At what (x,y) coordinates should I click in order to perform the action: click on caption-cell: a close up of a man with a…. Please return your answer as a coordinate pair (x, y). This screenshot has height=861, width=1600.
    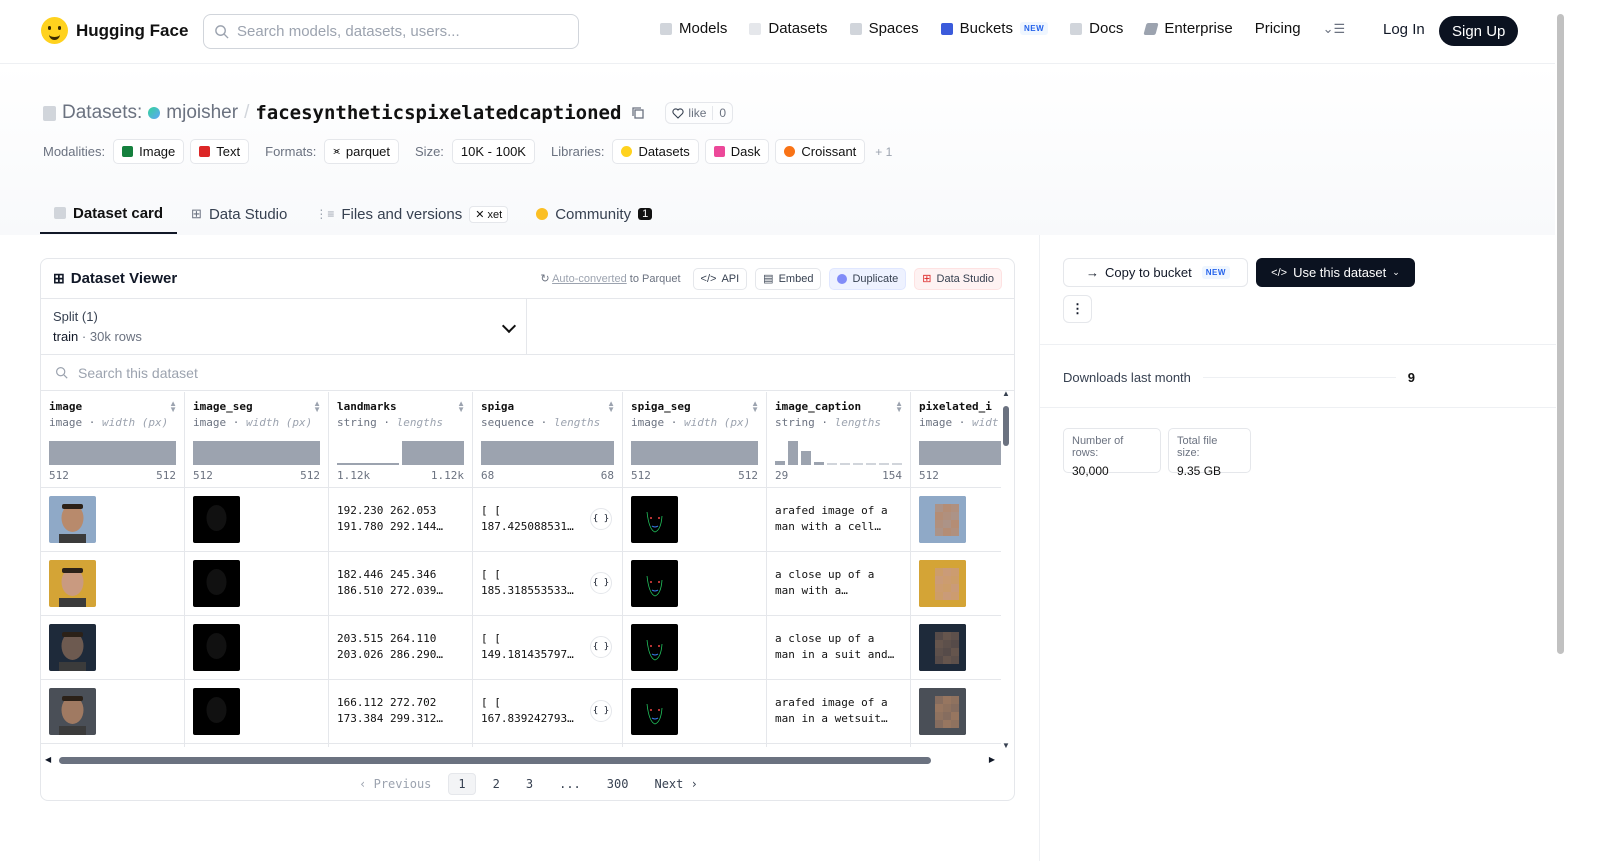
    Looking at the image, I should click on (839, 584).